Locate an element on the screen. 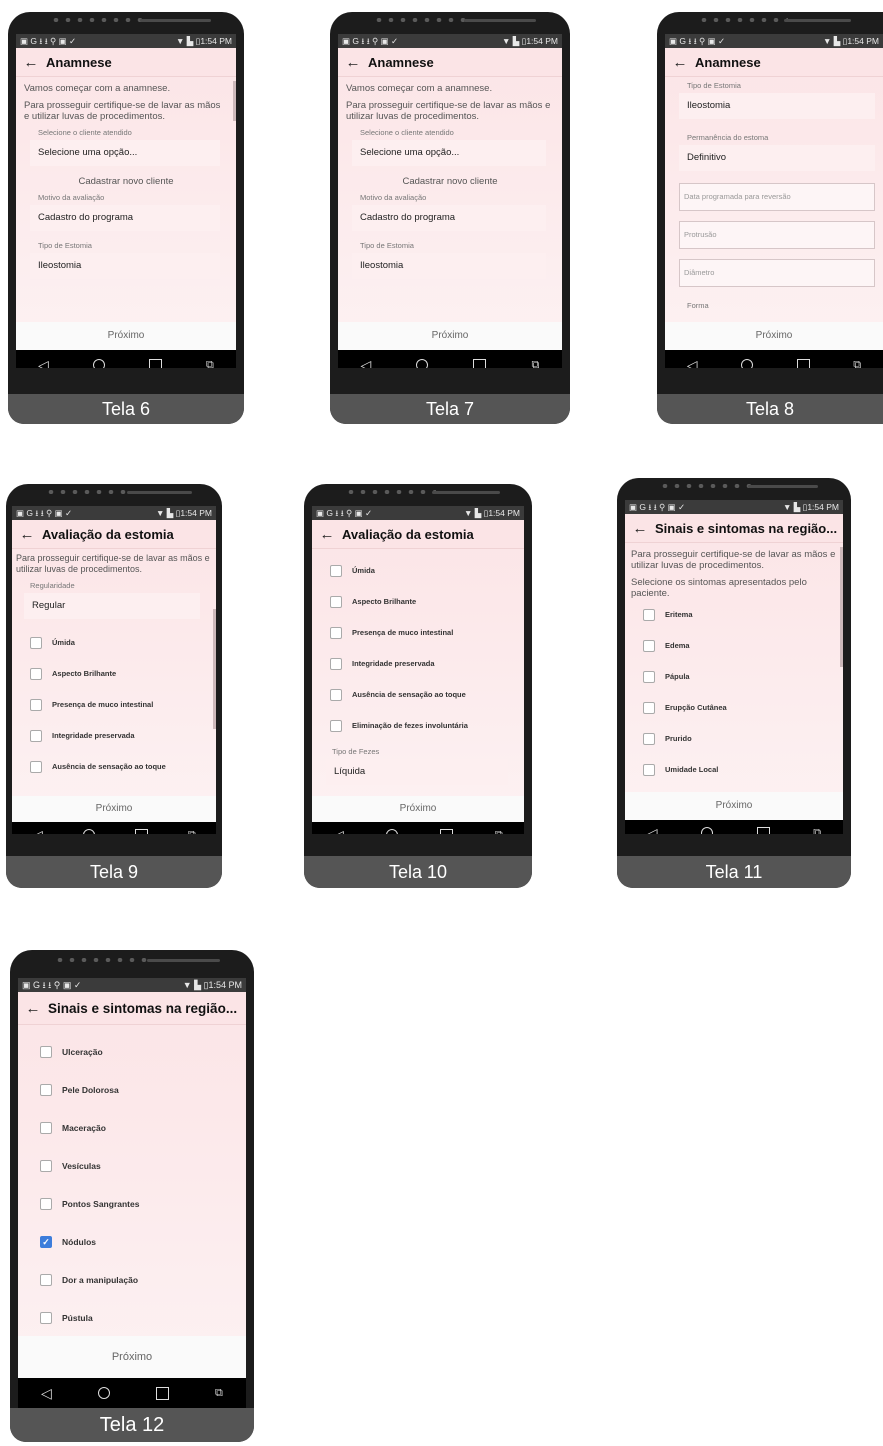  checkbox-item: Prurido is located at coordinates (734, 738).